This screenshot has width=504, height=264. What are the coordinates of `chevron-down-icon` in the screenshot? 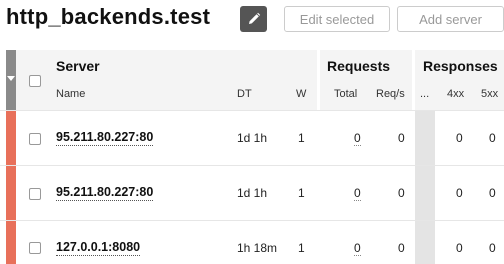 It's located at (11, 78).